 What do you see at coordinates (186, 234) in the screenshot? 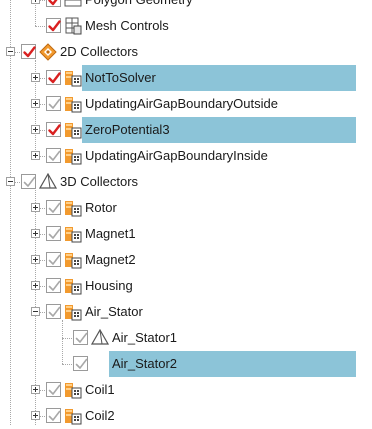
I see `tree-item-magnet1: Magnet1` at bounding box center [186, 234].